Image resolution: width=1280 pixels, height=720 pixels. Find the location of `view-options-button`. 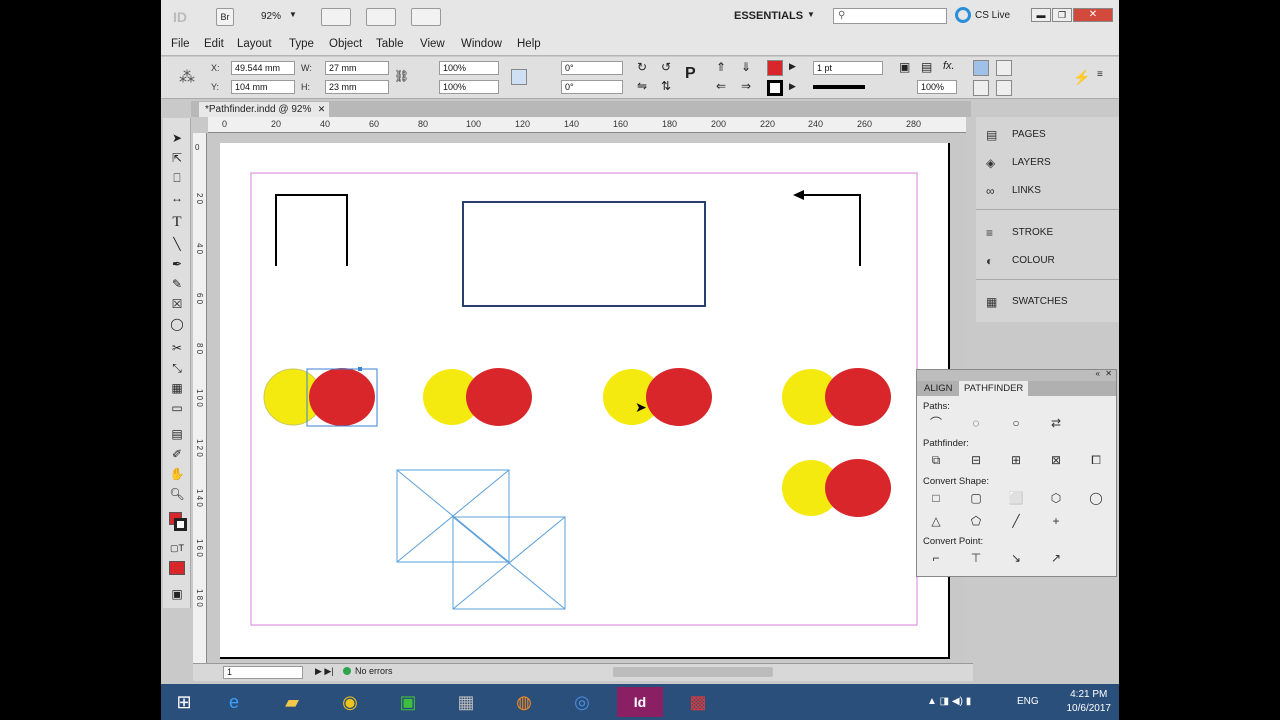

view-options-button is located at coordinates (336, 17).